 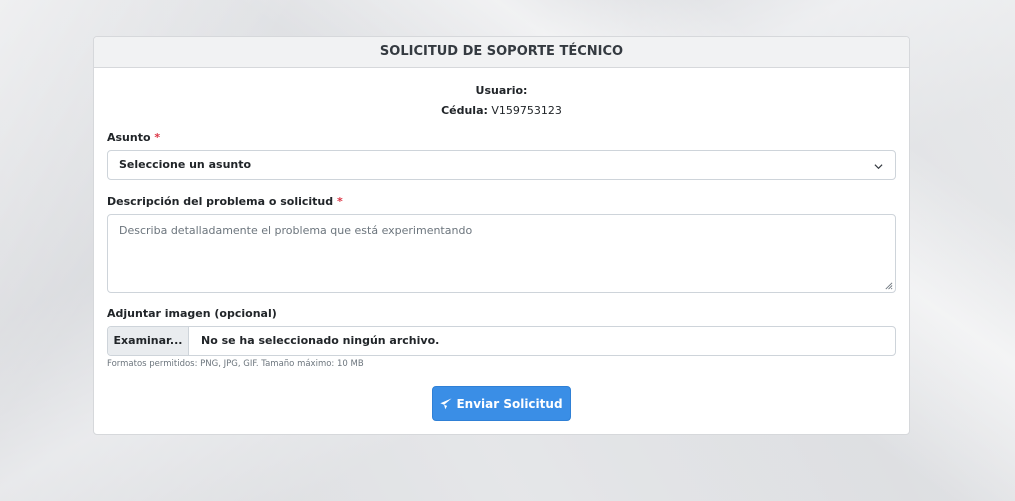 What do you see at coordinates (464, 110) in the screenshot?
I see `cedula-label: Cédula:` at bounding box center [464, 110].